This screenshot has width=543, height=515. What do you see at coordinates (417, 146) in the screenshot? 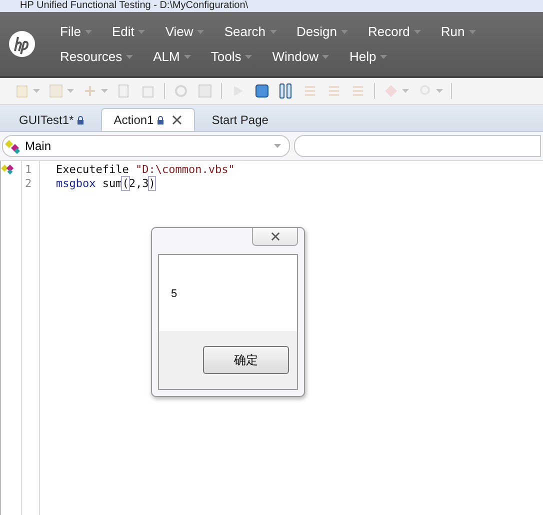
I see `search-field` at bounding box center [417, 146].